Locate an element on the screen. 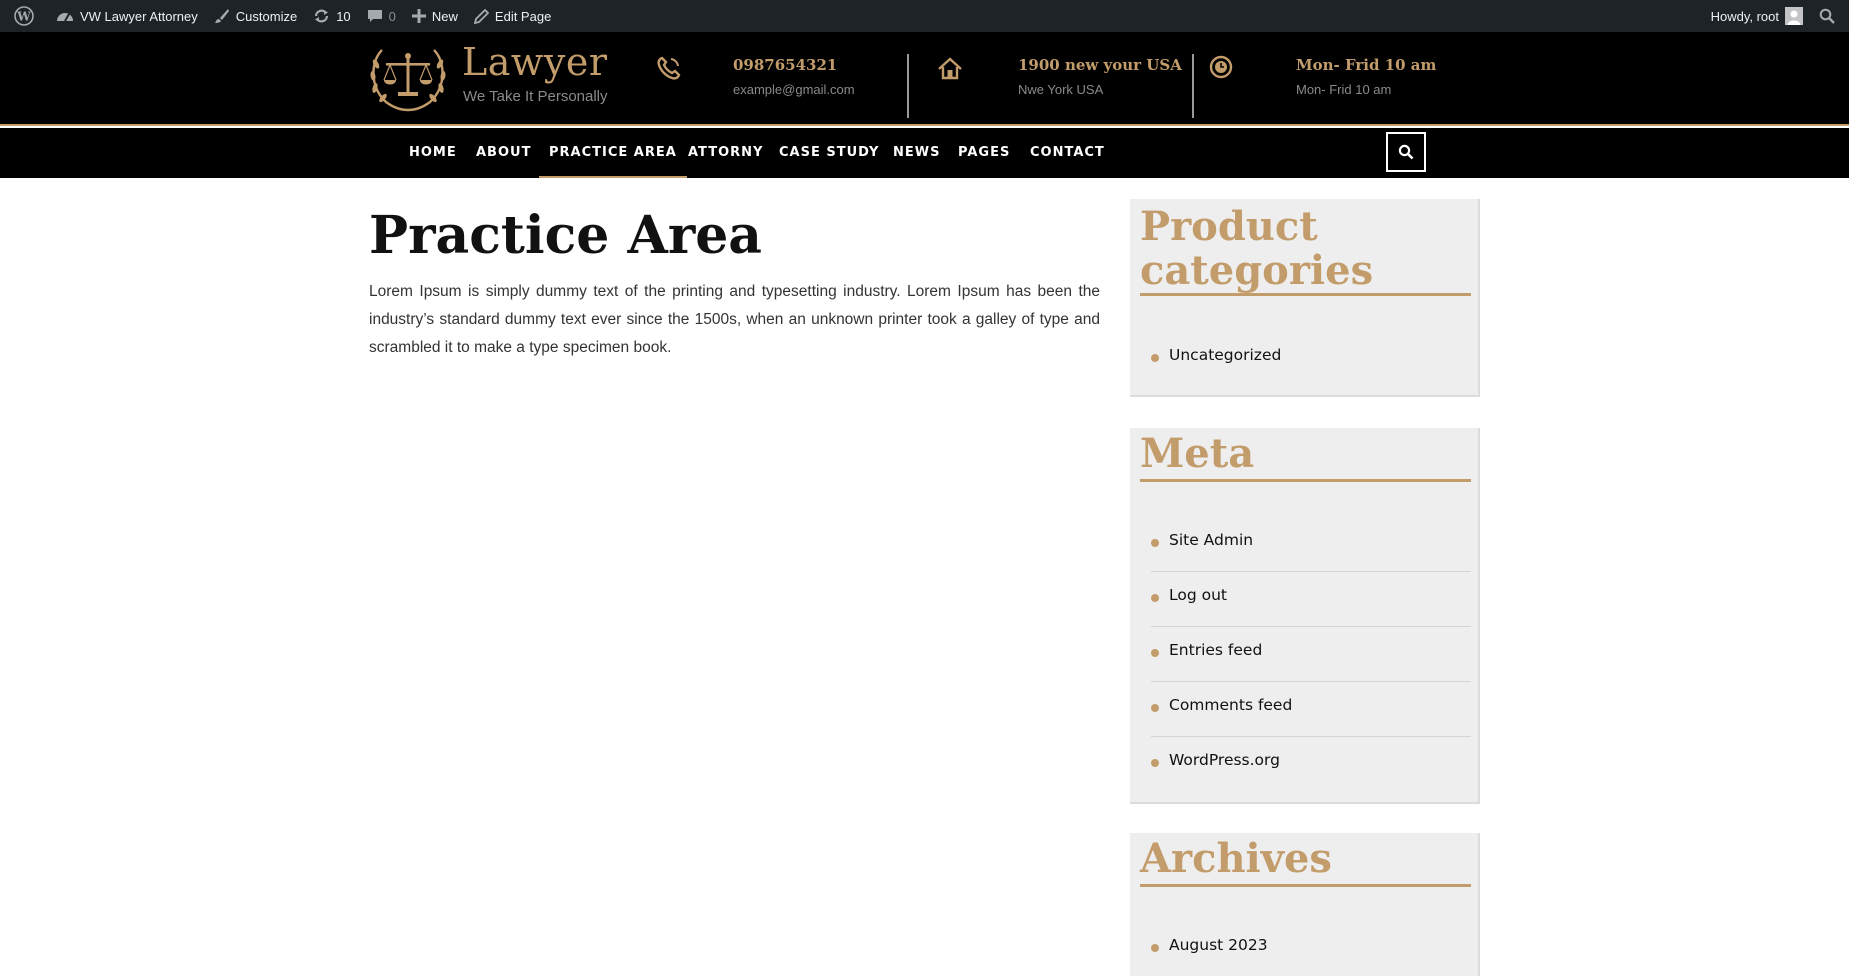  wordpress-icon: W is located at coordinates (24, 16).